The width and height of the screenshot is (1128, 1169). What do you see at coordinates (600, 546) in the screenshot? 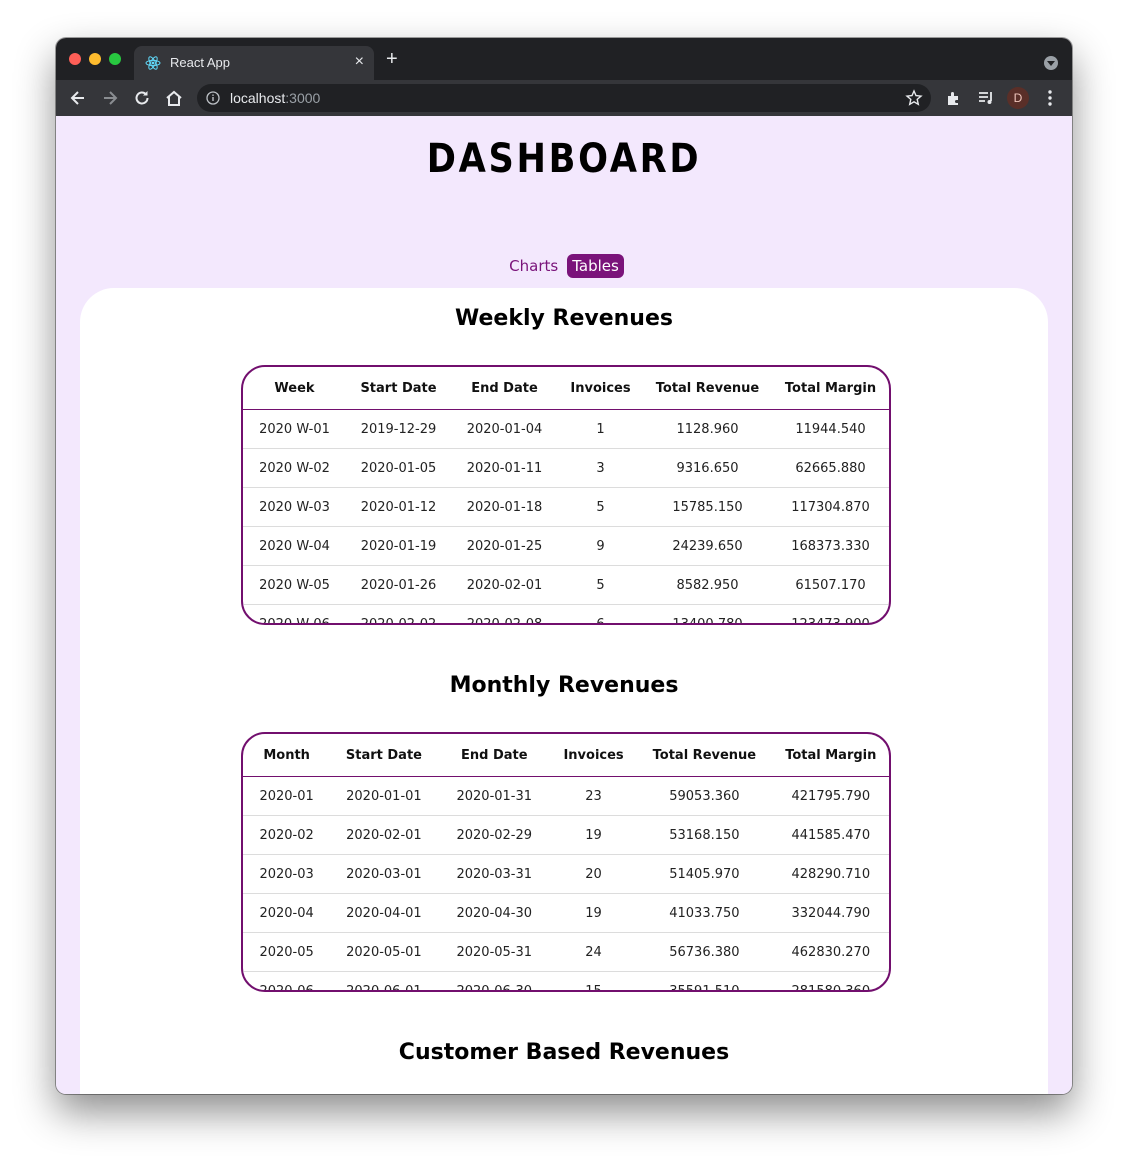
I see `table-cell: 9` at bounding box center [600, 546].